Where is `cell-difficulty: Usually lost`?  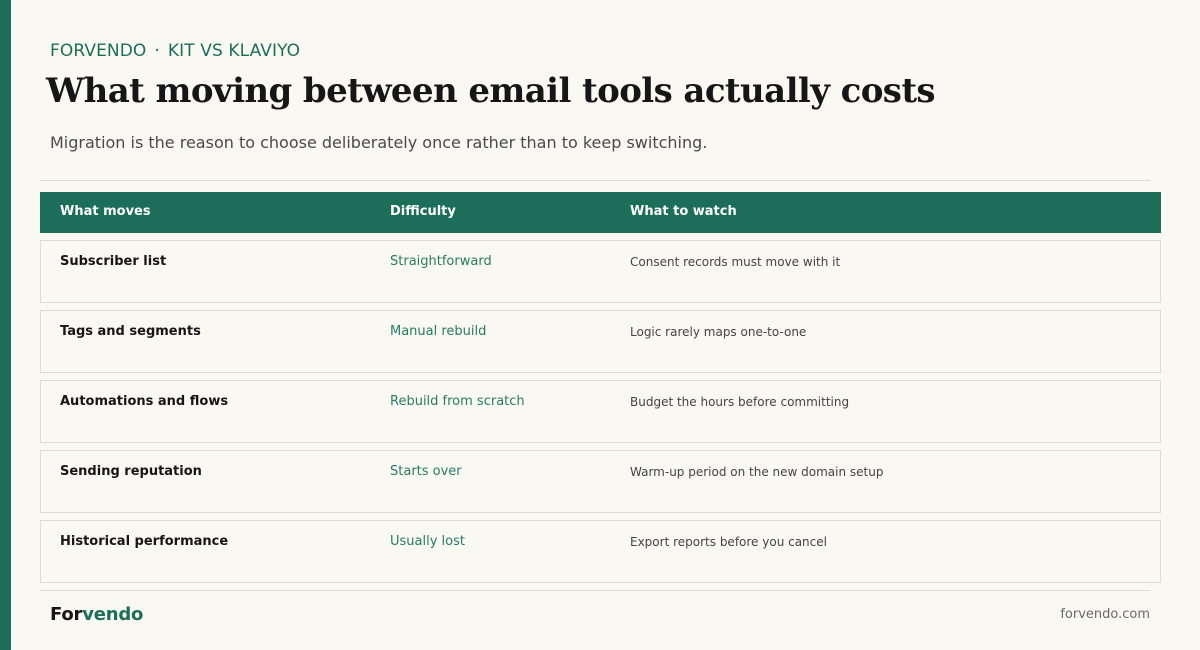 cell-difficulty: Usually lost is located at coordinates (427, 541).